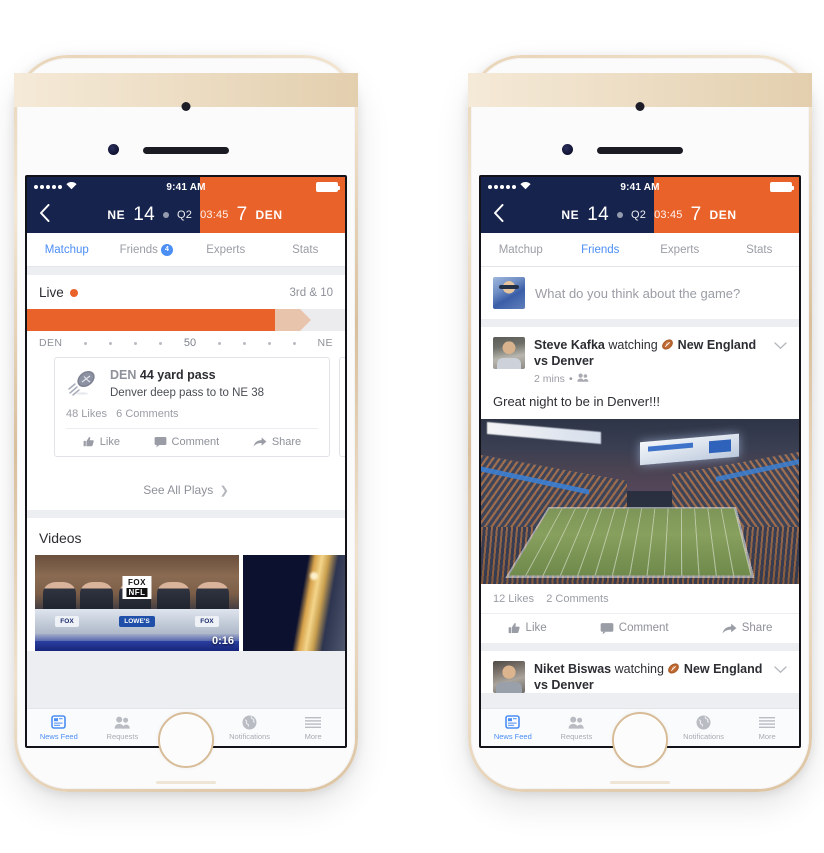 The image size is (824, 853). Describe the element at coordinates (640, 598) in the screenshot. I see `post-engagement-counts: 12 Likes 2 Comments` at that location.